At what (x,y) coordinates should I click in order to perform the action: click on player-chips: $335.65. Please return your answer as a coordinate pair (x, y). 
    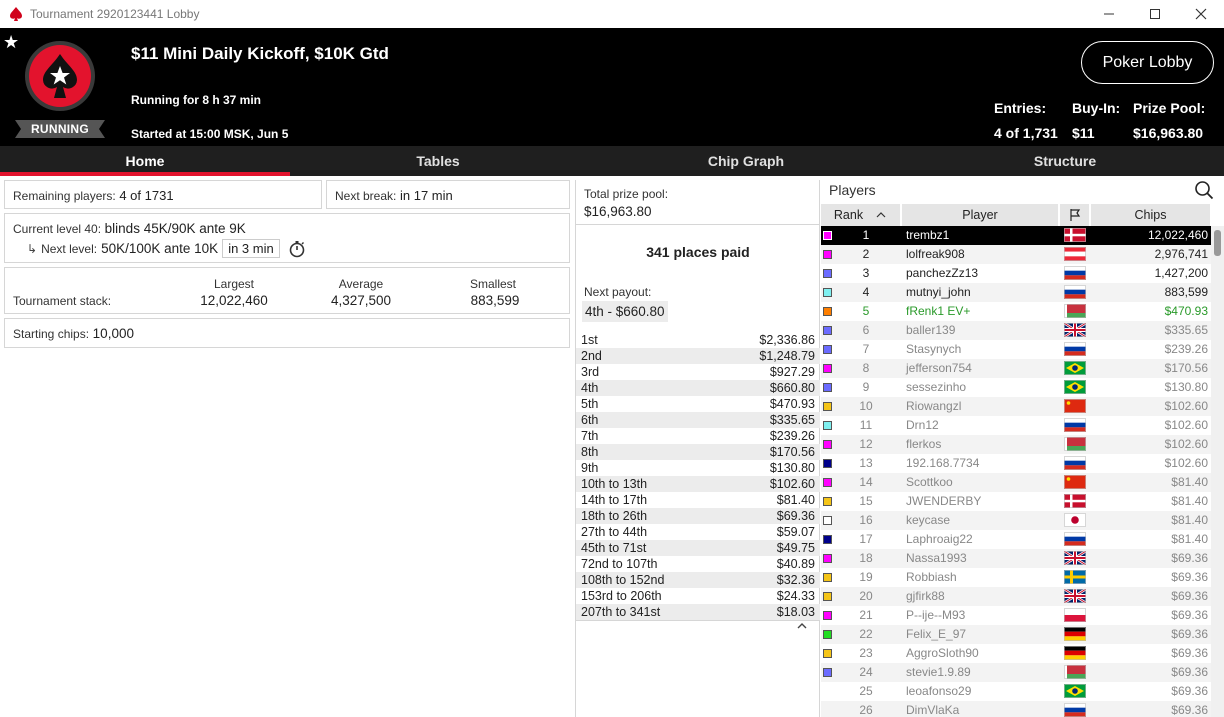
    Looking at the image, I should click on (1186, 330).